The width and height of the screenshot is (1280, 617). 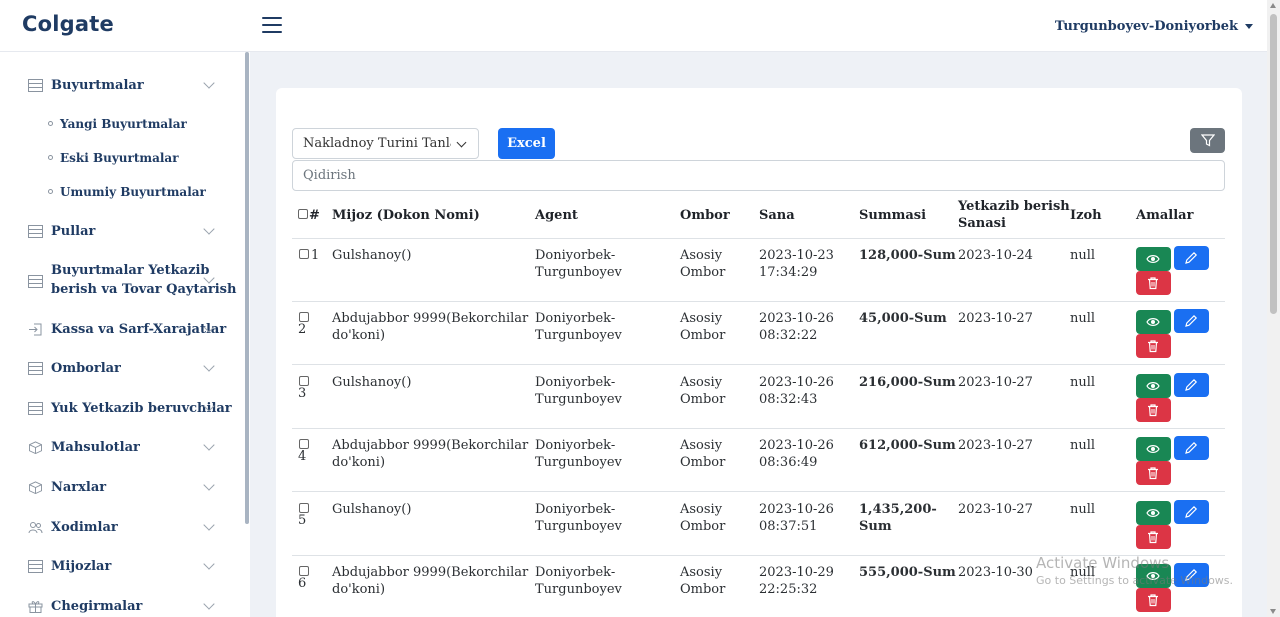 I want to click on filter-icon, so click(x=1208, y=140).